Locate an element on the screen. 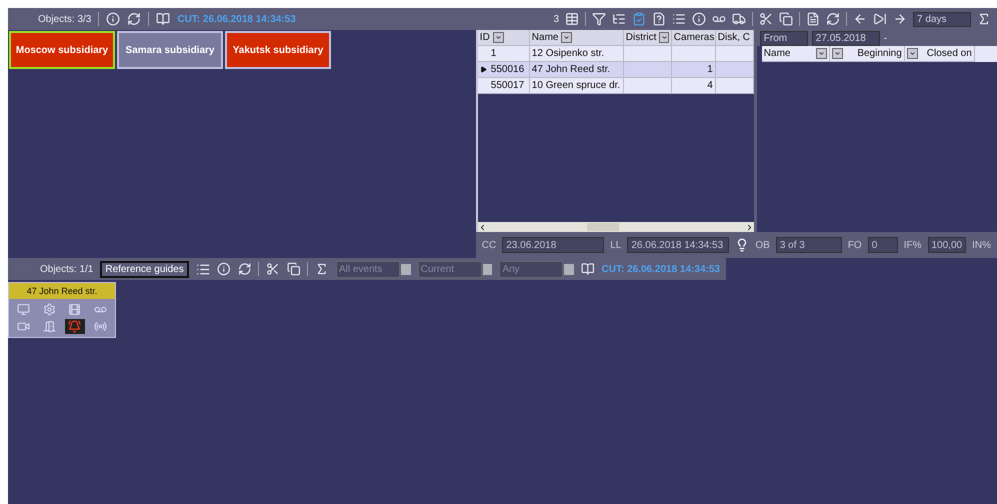 The height and width of the screenshot is (504, 997). objects-count: Objects: 3/3 is located at coordinates (65, 19).